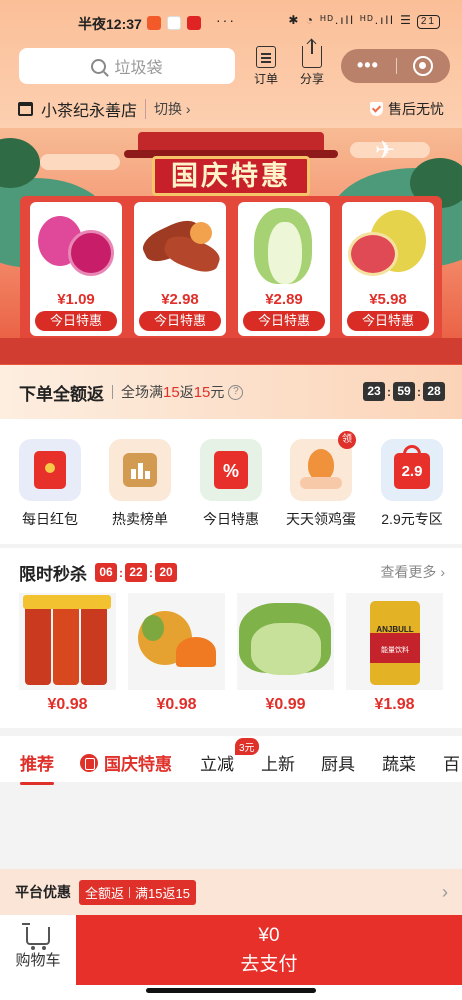  What do you see at coordinates (285, 704) in the screenshot?
I see `flash-price: ¥0.99` at bounding box center [285, 704].